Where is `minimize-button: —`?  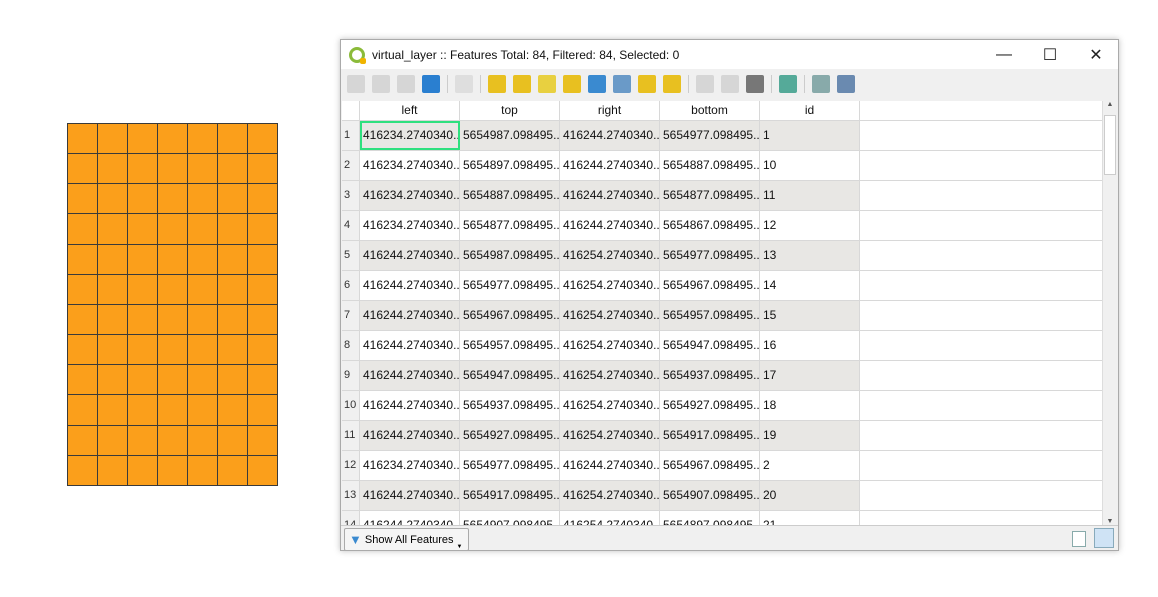 minimize-button: — is located at coordinates (1004, 54).